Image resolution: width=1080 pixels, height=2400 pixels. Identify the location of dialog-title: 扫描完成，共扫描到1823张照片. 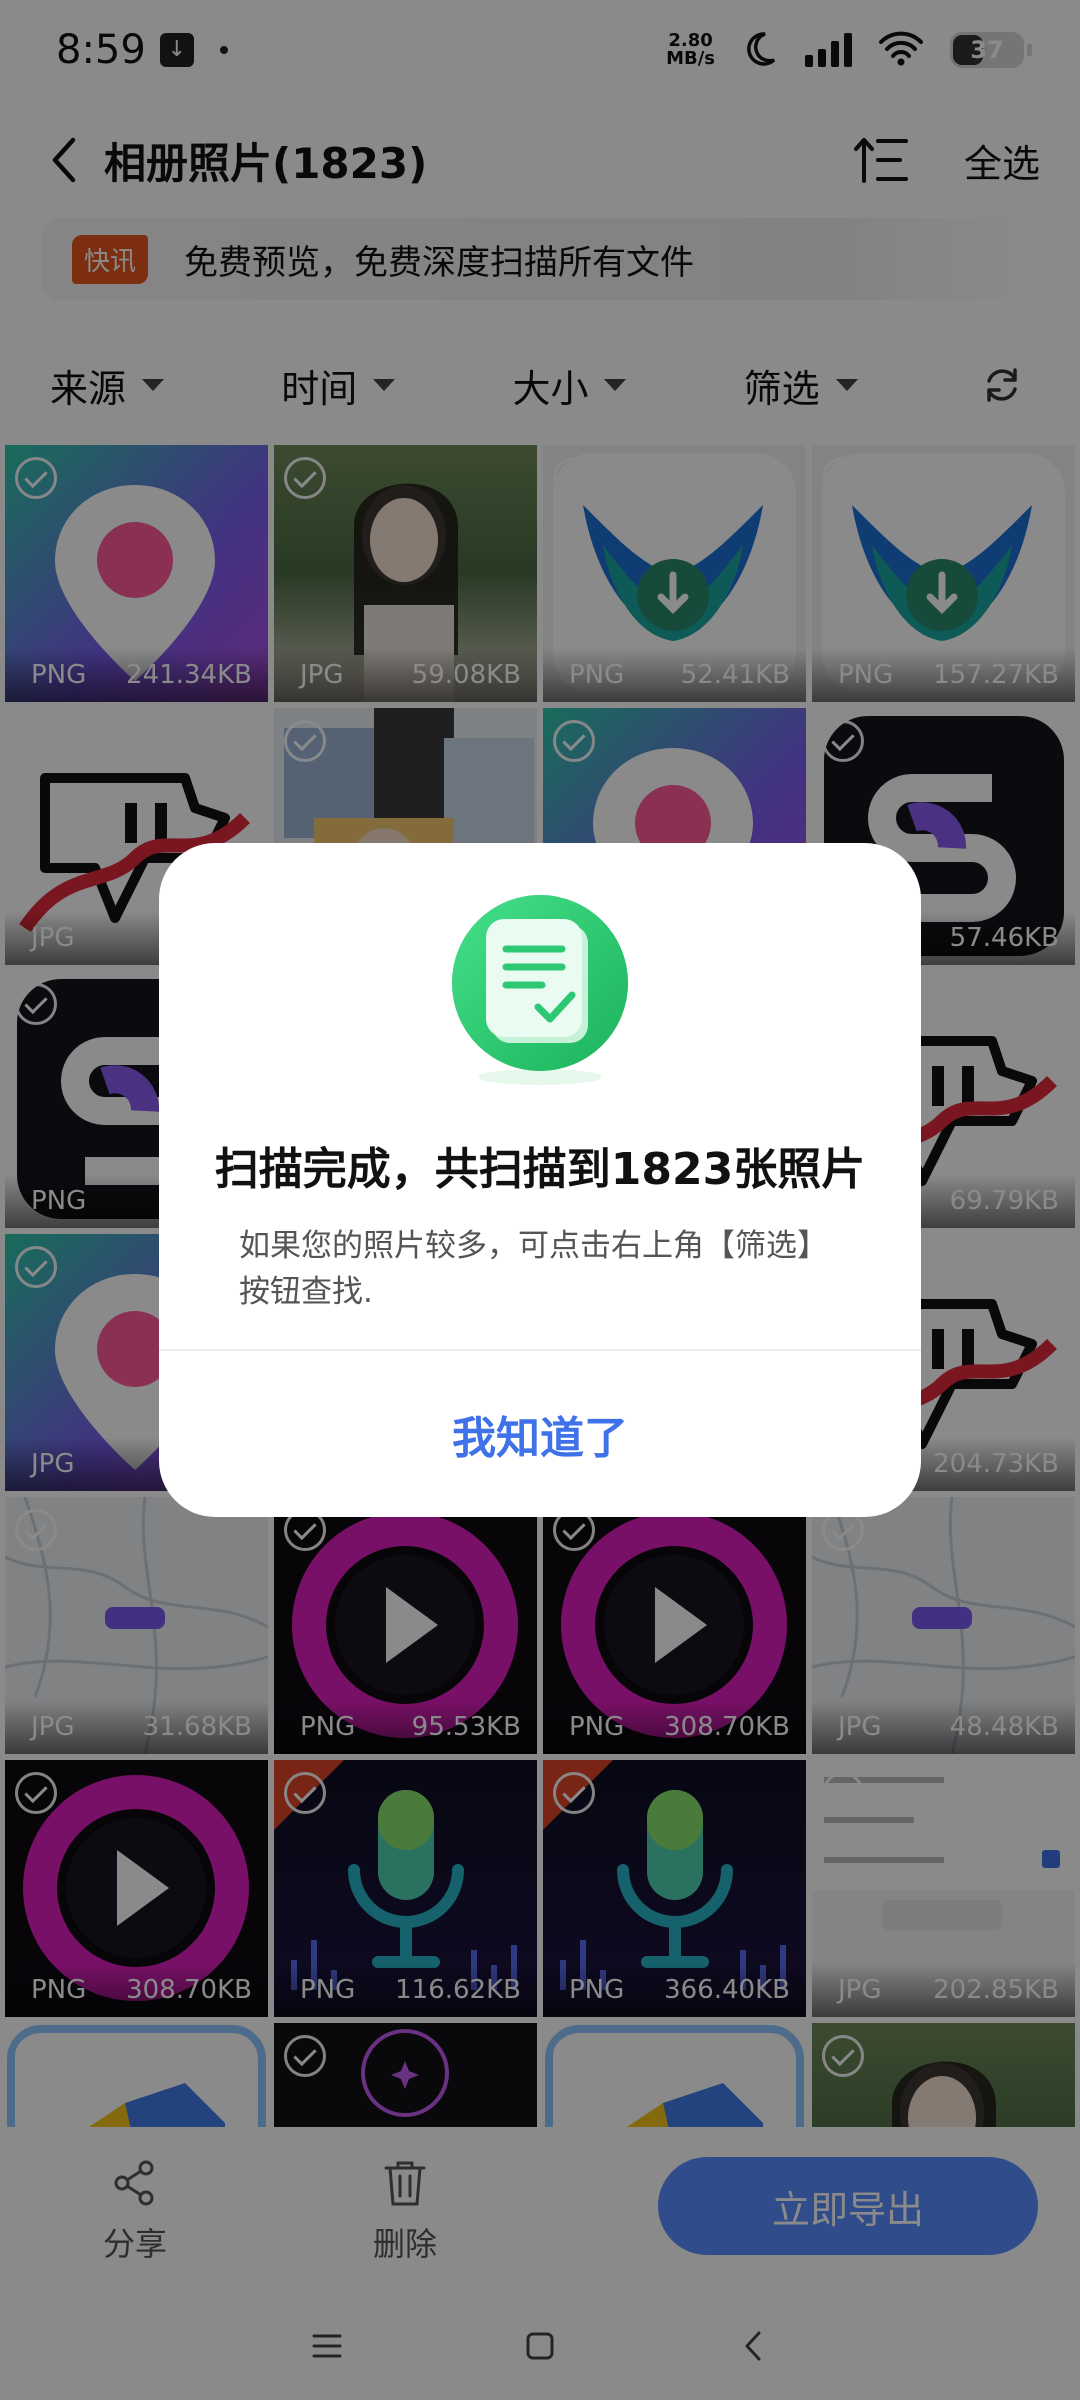
(540, 1169).